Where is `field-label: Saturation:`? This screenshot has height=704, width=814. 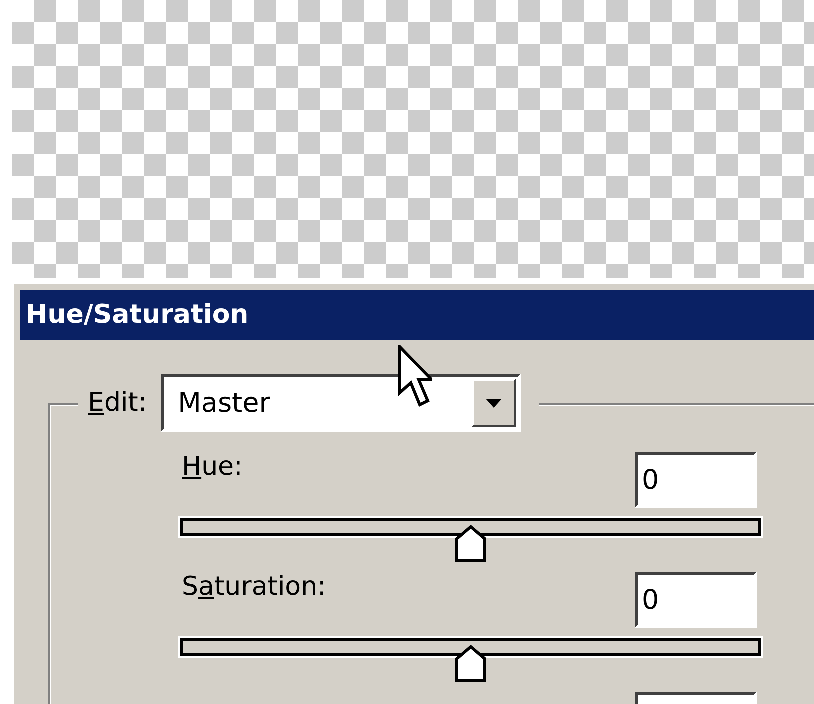
field-label: Saturation: is located at coordinates (254, 587).